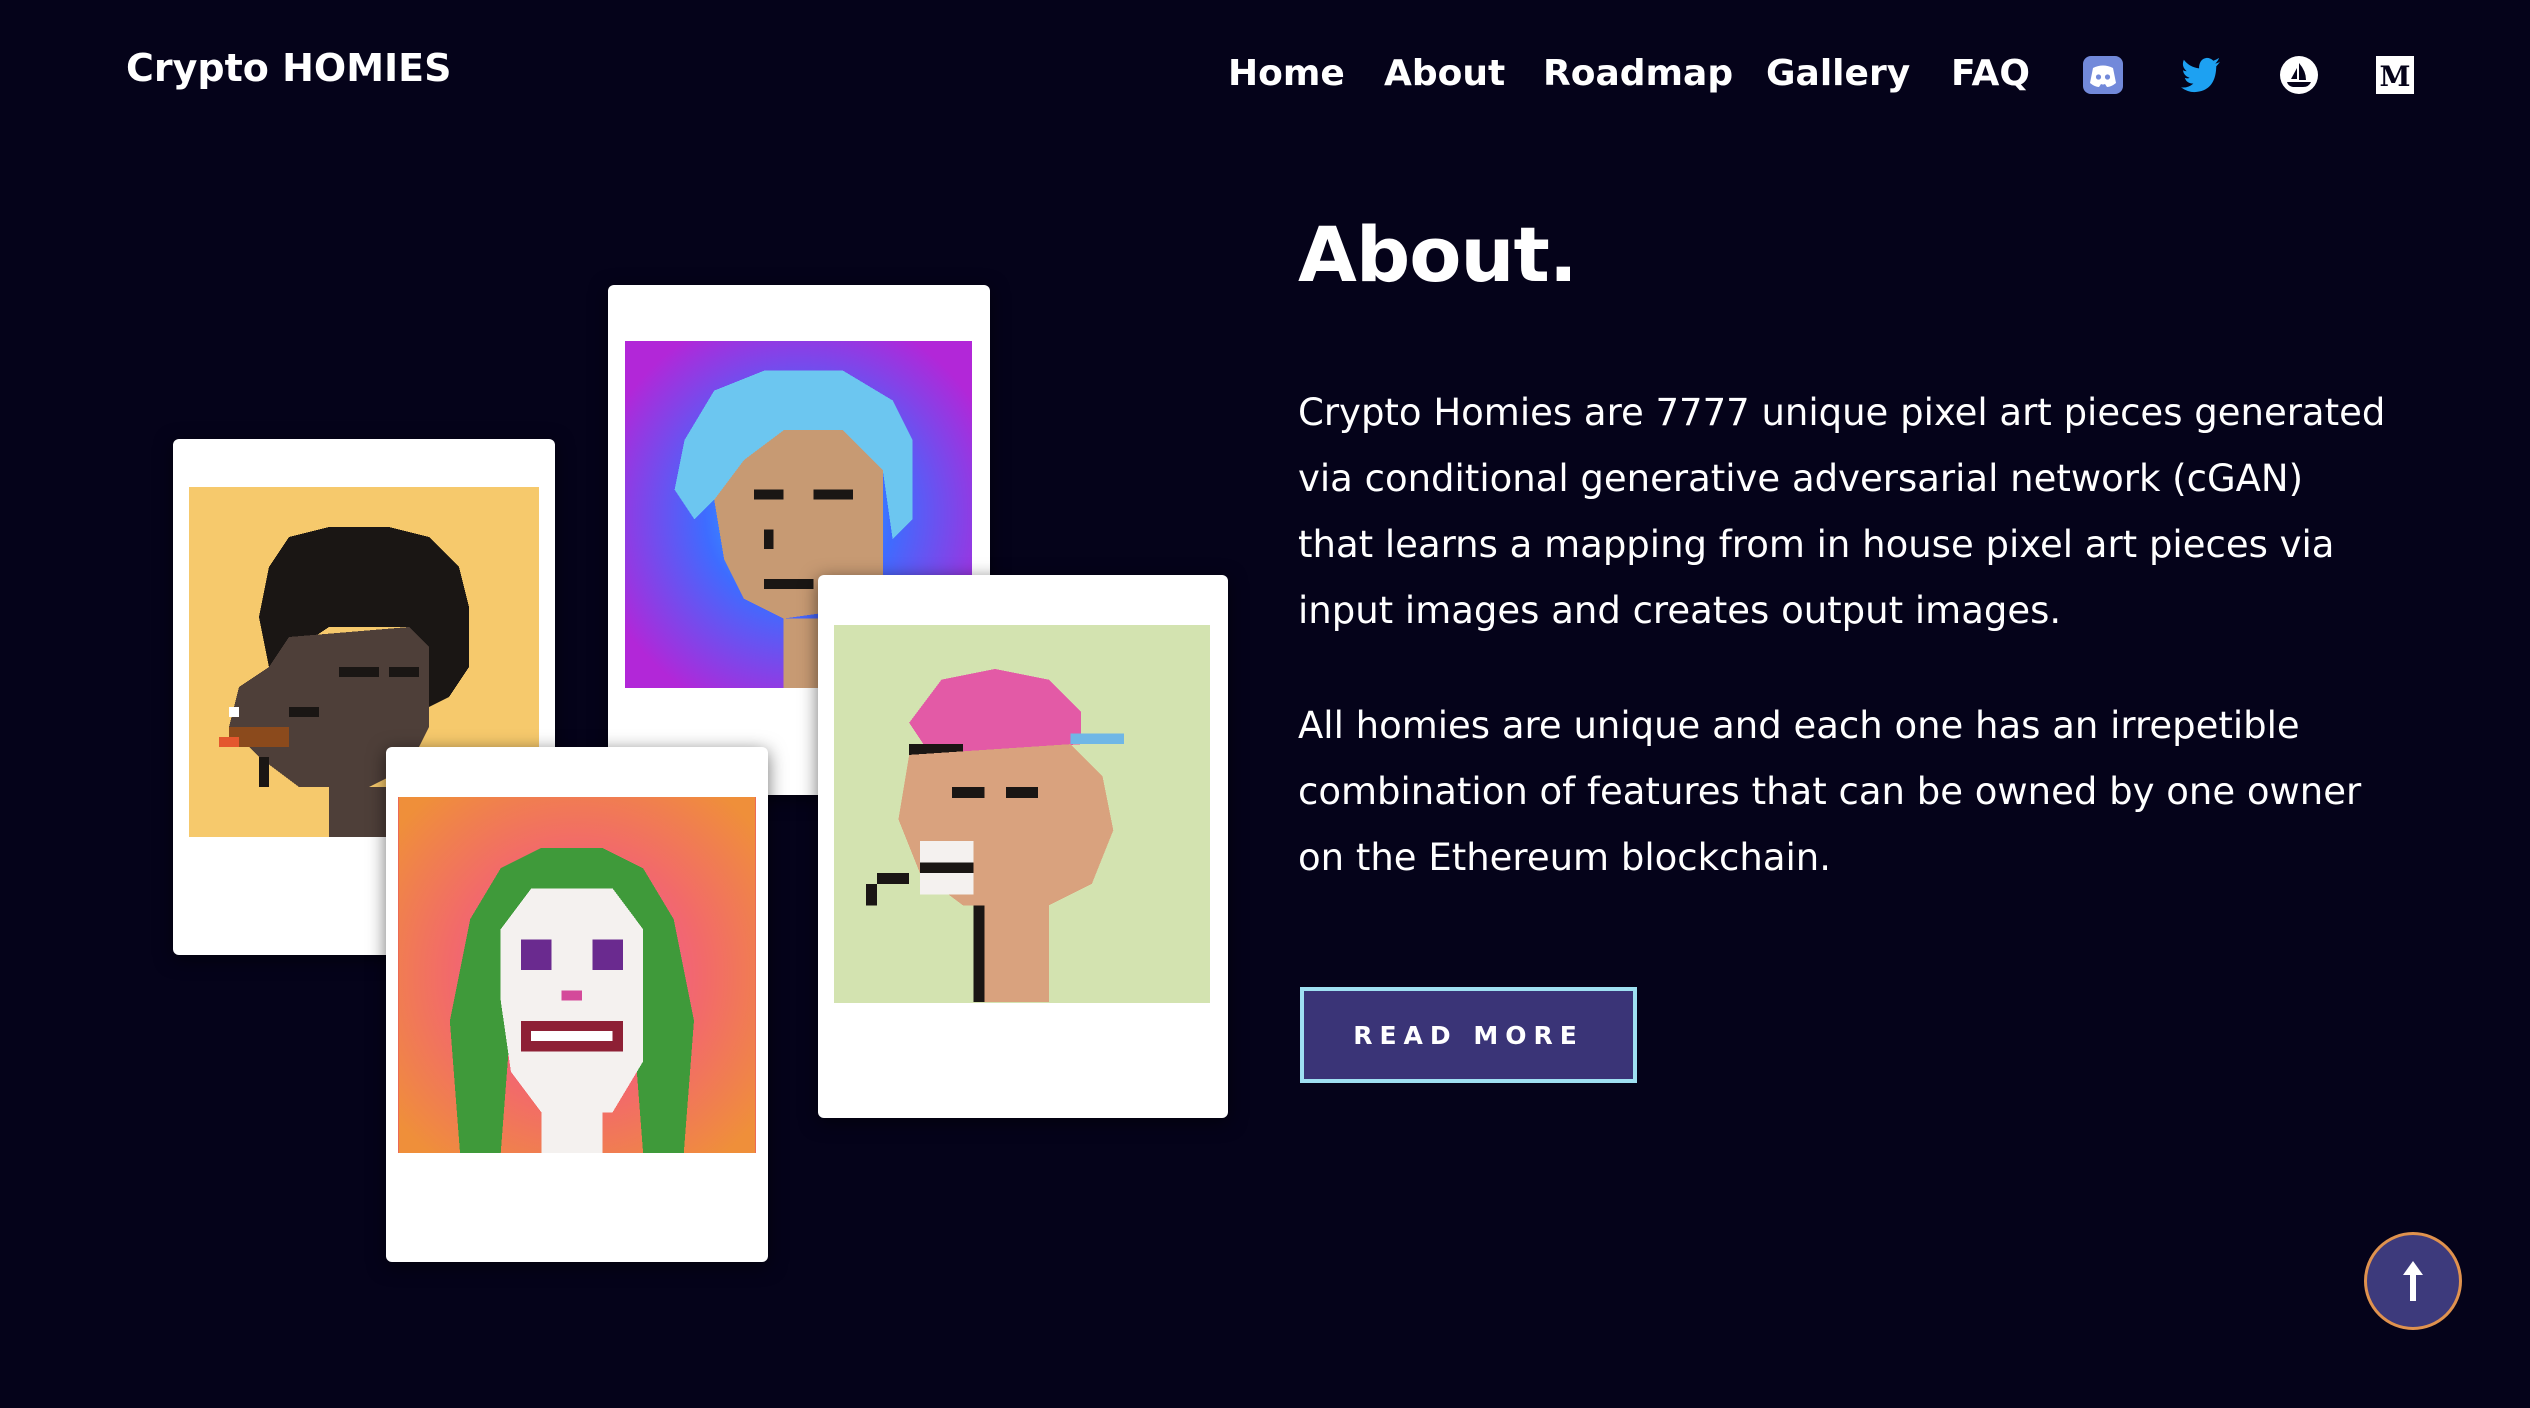 Image resolution: width=2530 pixels, height=1408 pixels. I want to click on arrow-up-icon, so click(2413, 1281).